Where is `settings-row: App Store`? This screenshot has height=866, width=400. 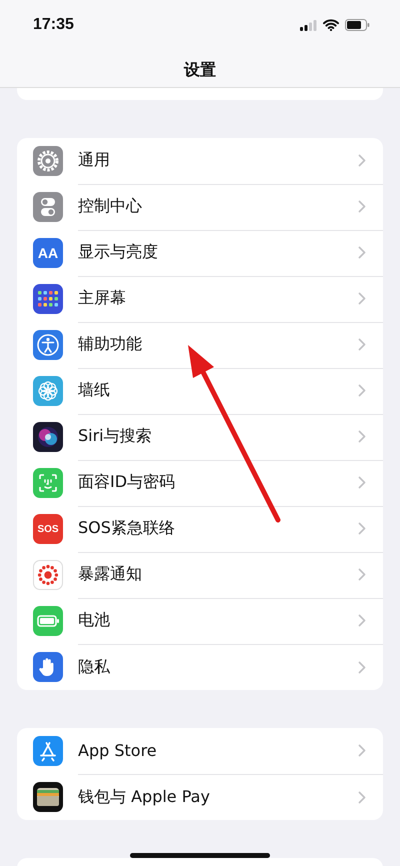
settings-row: App Store is located at coordinates (200, 751).